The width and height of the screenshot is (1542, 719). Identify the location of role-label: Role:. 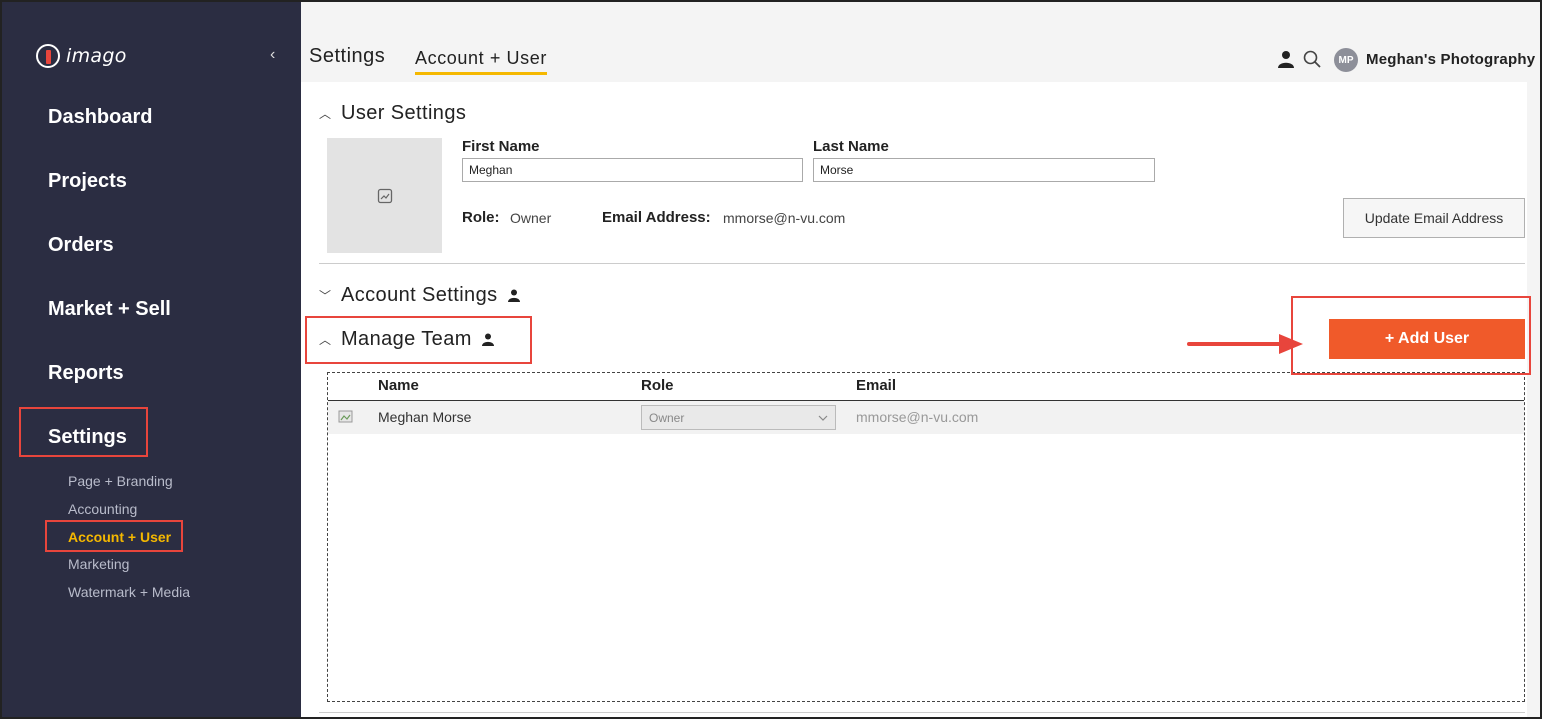
(481, 217).